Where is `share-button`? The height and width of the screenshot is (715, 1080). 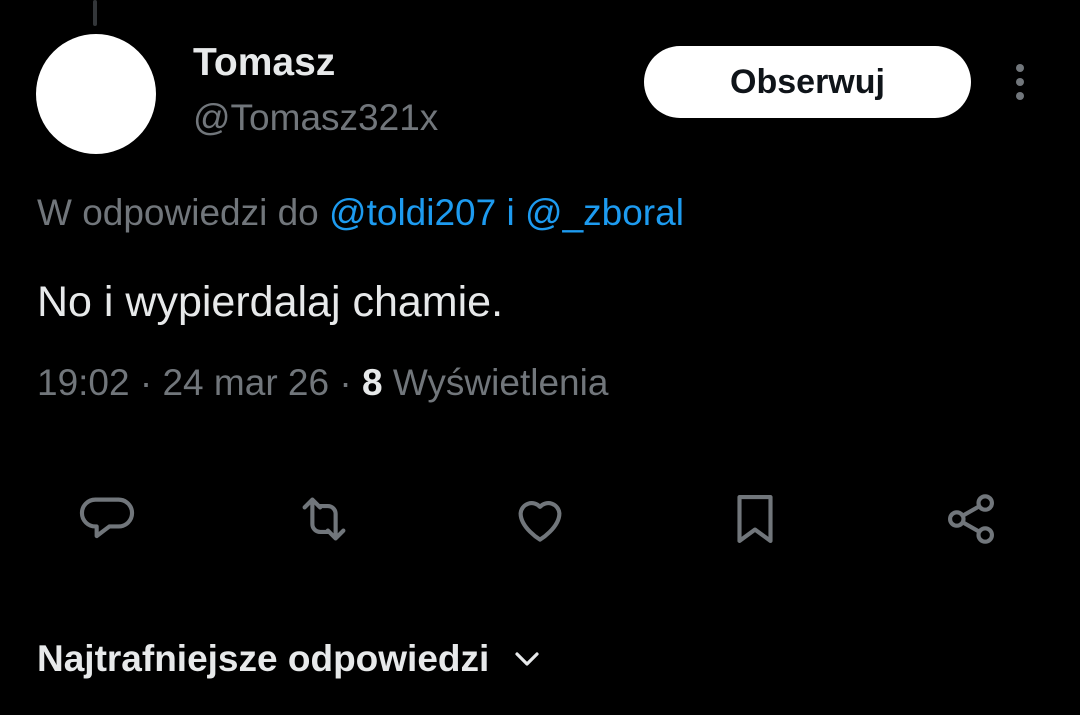 share-button is located at coordinates (971, 519).